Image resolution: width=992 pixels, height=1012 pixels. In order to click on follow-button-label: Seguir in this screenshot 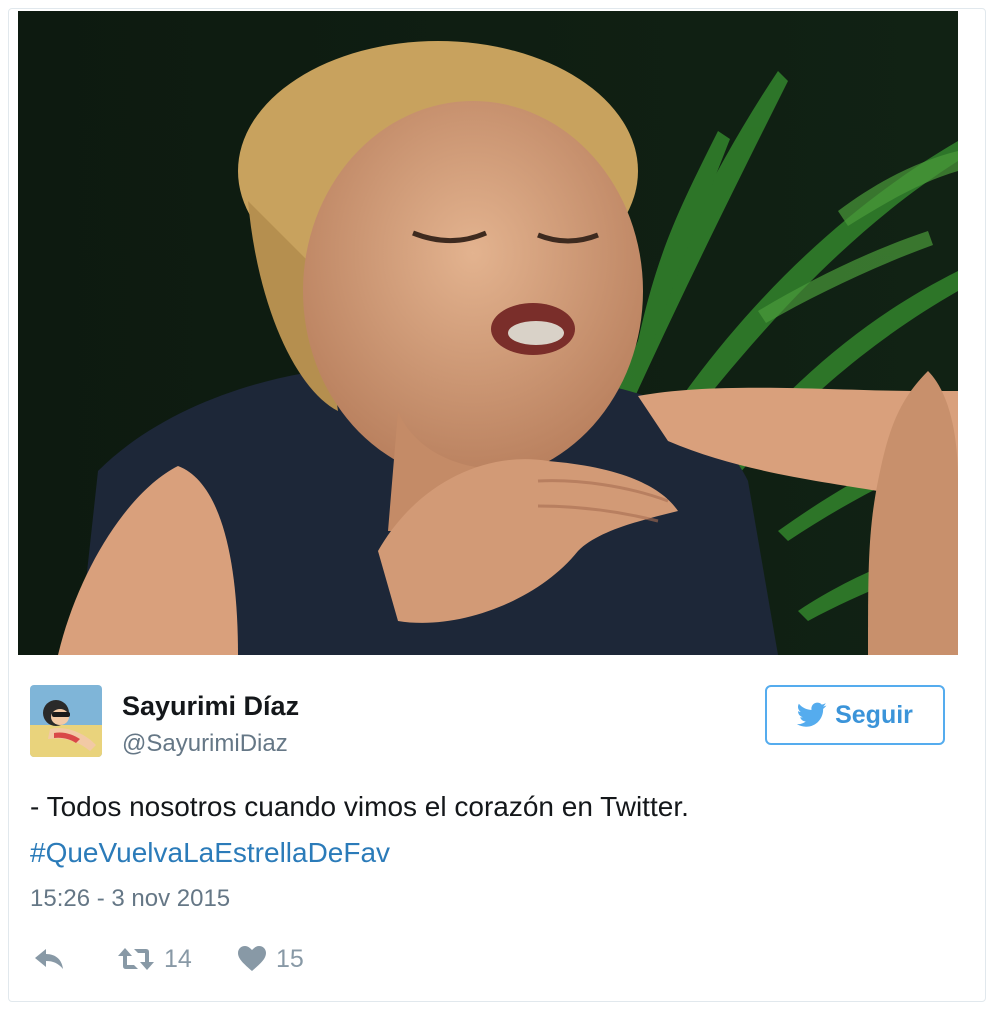, I will do `click(874, 714)`.